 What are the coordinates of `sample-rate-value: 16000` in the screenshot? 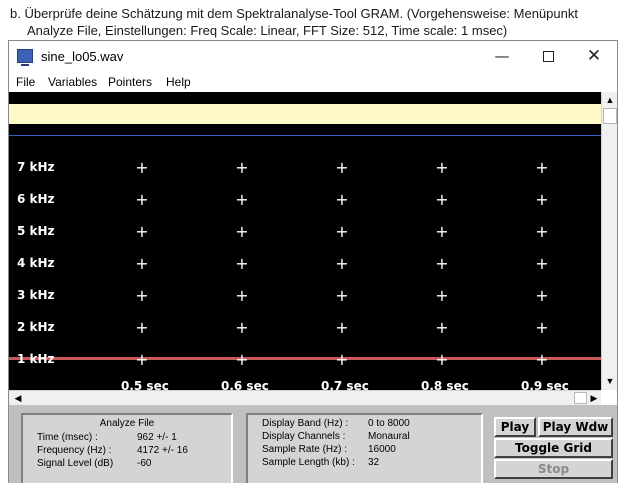 It's located at (382, 449).